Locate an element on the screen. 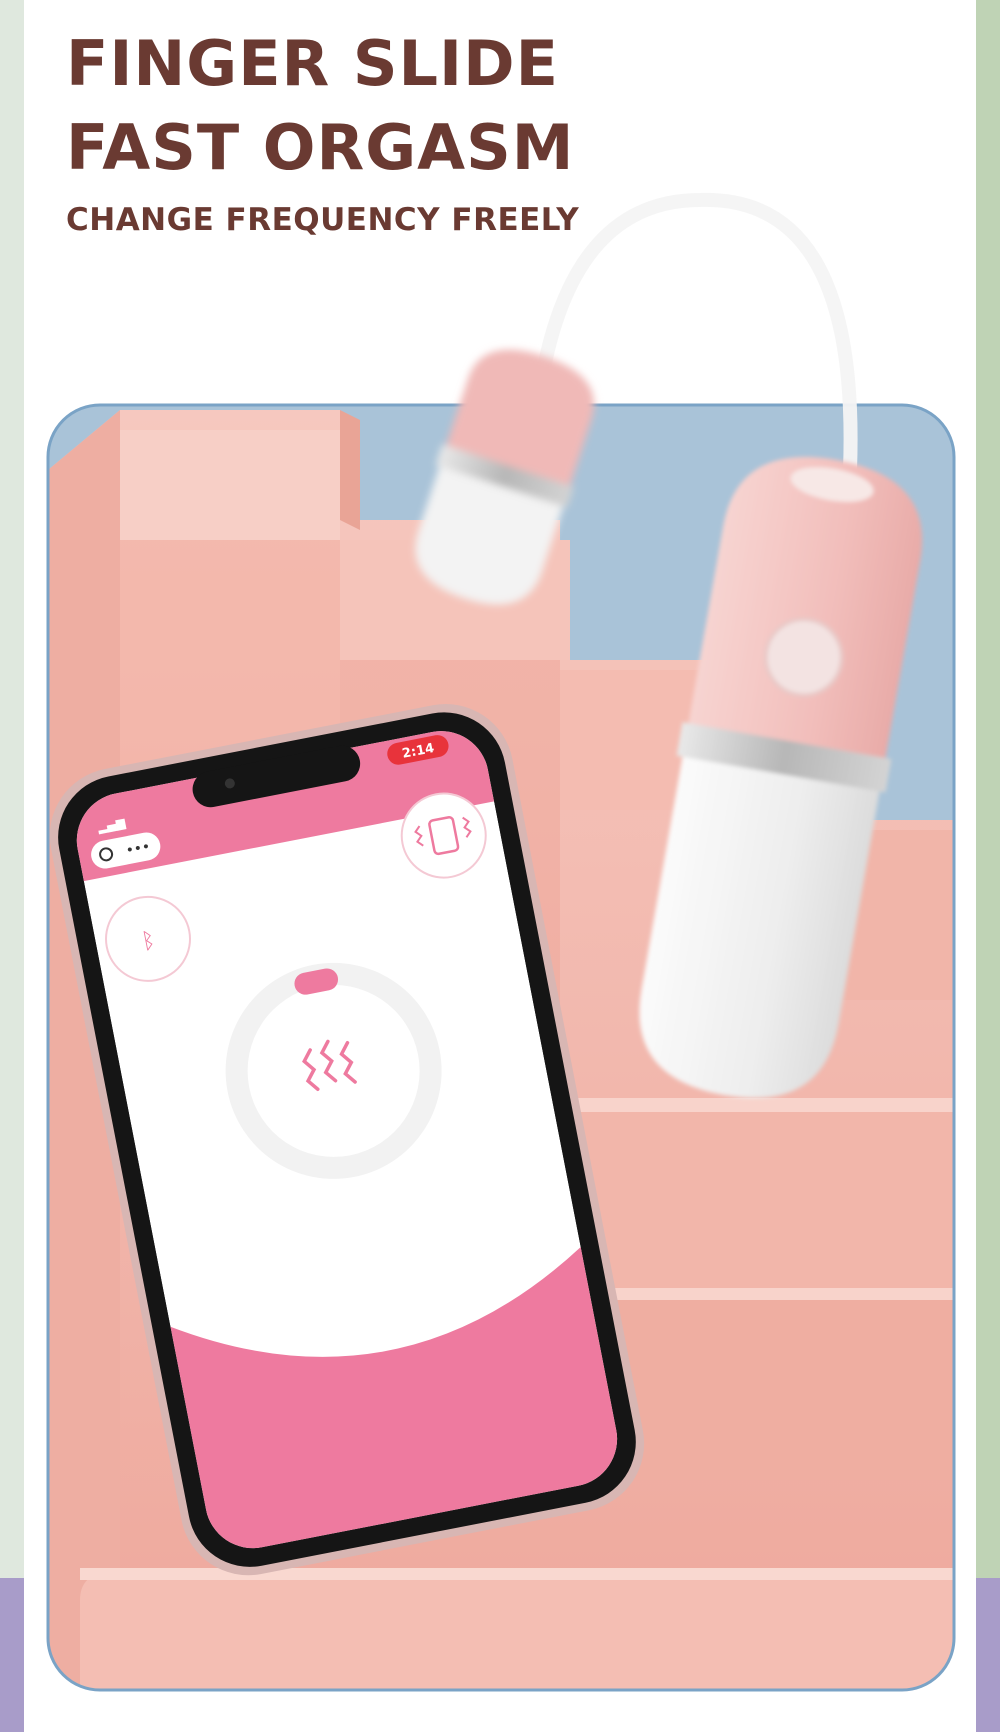 This screenshot has width=1000, height=1732. headline: FINGER SLIDE FAST ORGASM is located at coordinates (320, 106).